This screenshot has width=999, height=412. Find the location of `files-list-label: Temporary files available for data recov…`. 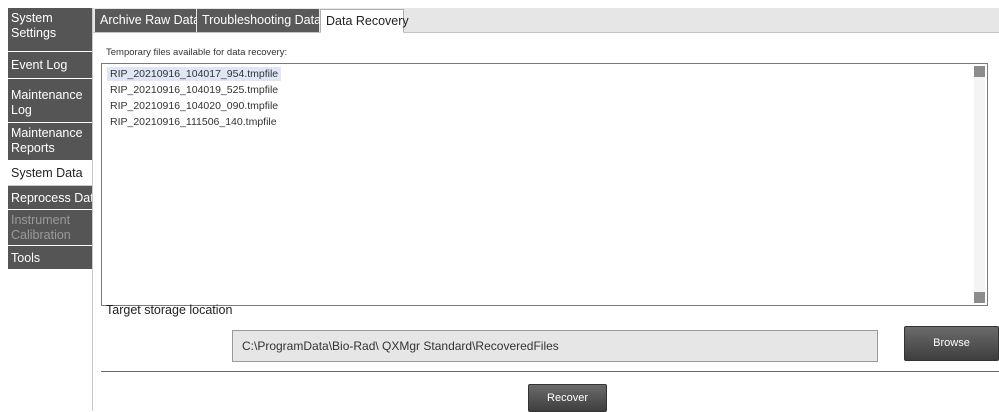

files-list-label: Temporary files available for data recov… is located at coordinates (197, 52).